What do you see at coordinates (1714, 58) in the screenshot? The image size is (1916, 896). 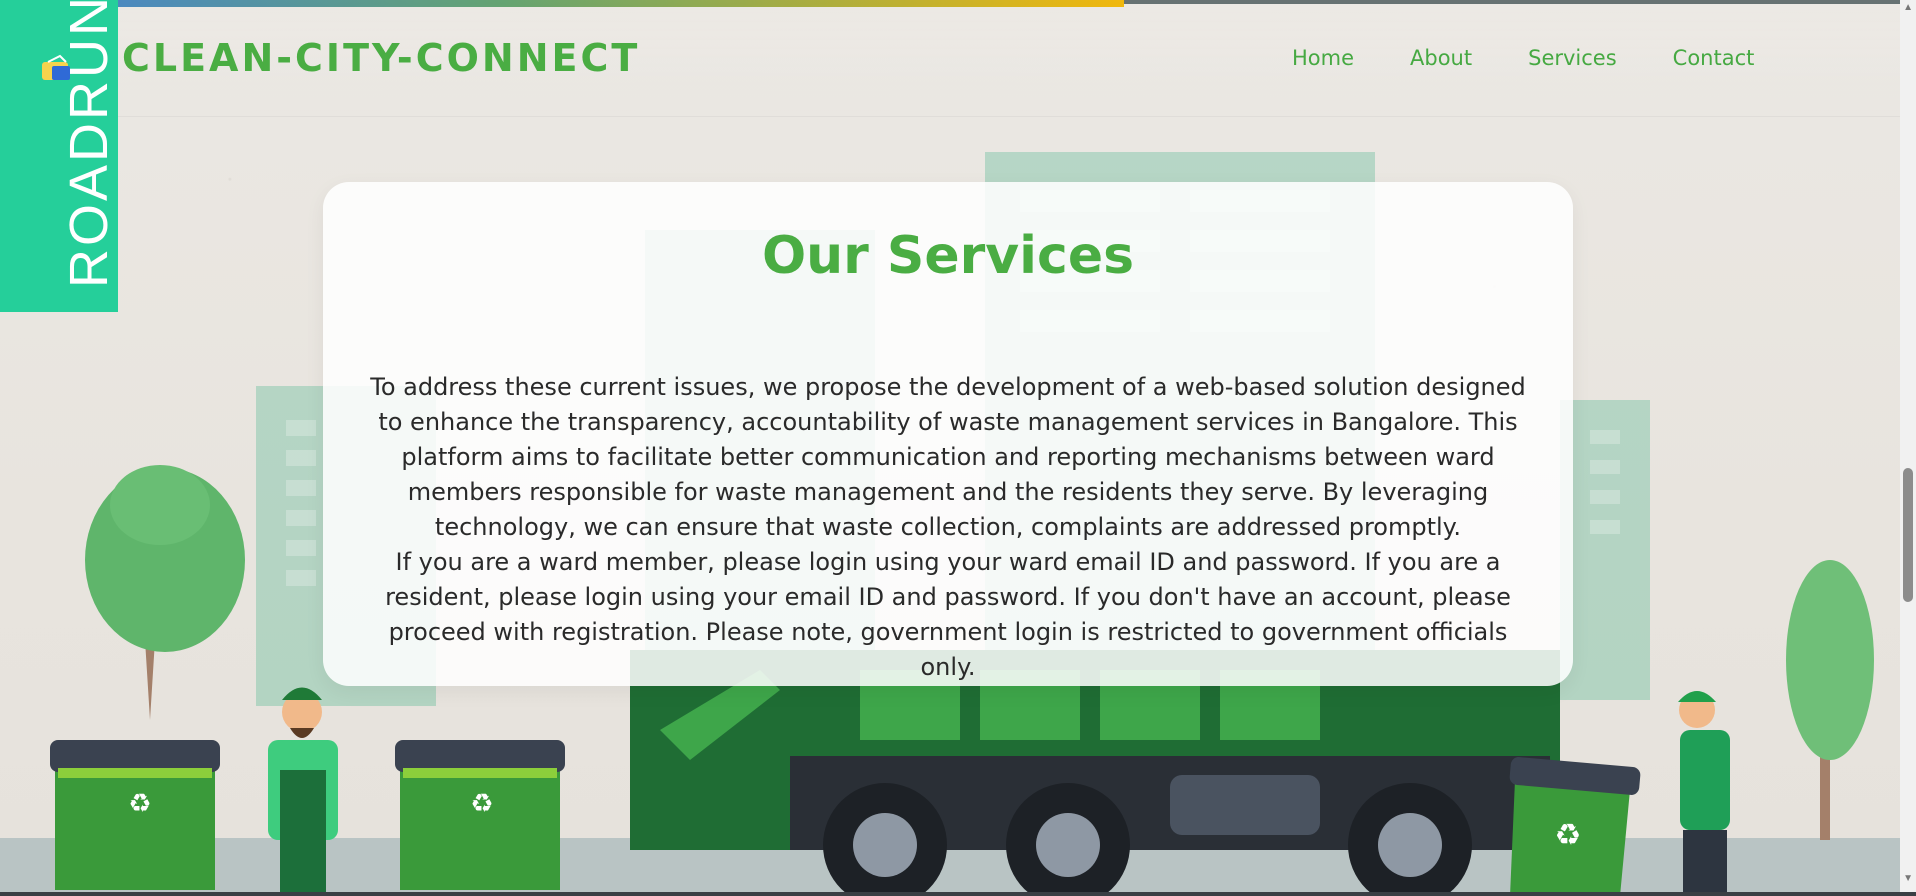 I see `nav-contact: Contact` at bounding box center [1714, 58].